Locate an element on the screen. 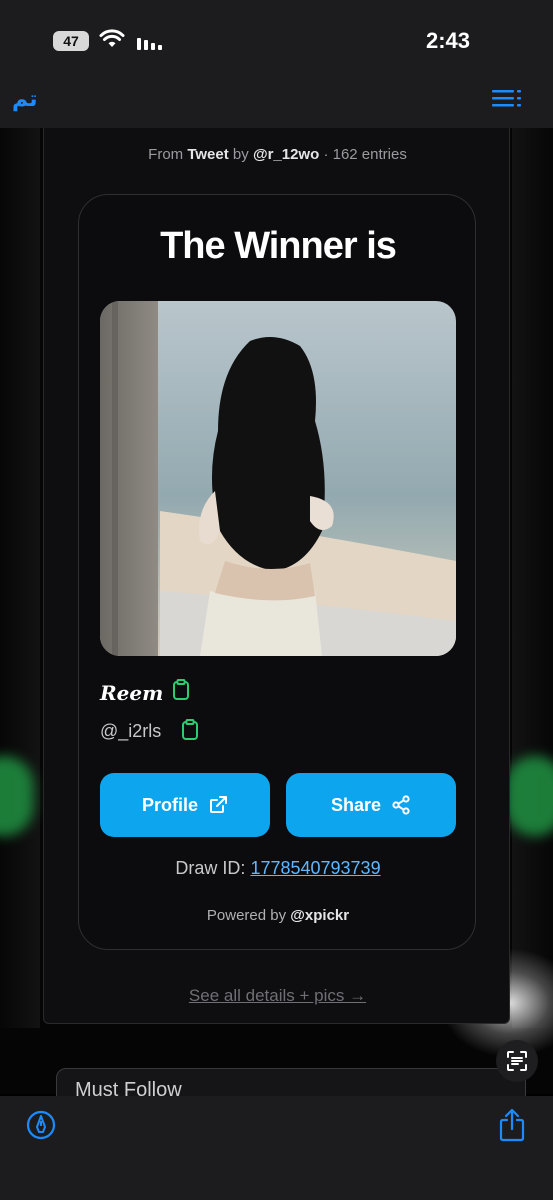 The width and height of the screenshot is (553, 1200). external-link-icon is located at coordinates (218, 804).